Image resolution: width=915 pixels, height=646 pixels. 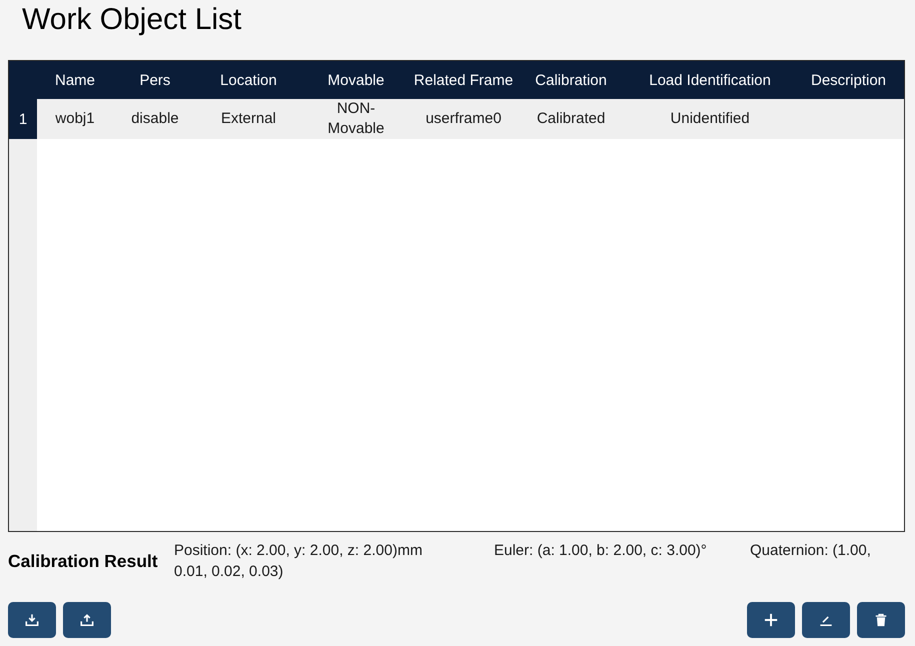 What do you see at coordinates (571, 80) in the screenshot?
I see `column-header: Calibration` at bounding box center [571, 80].